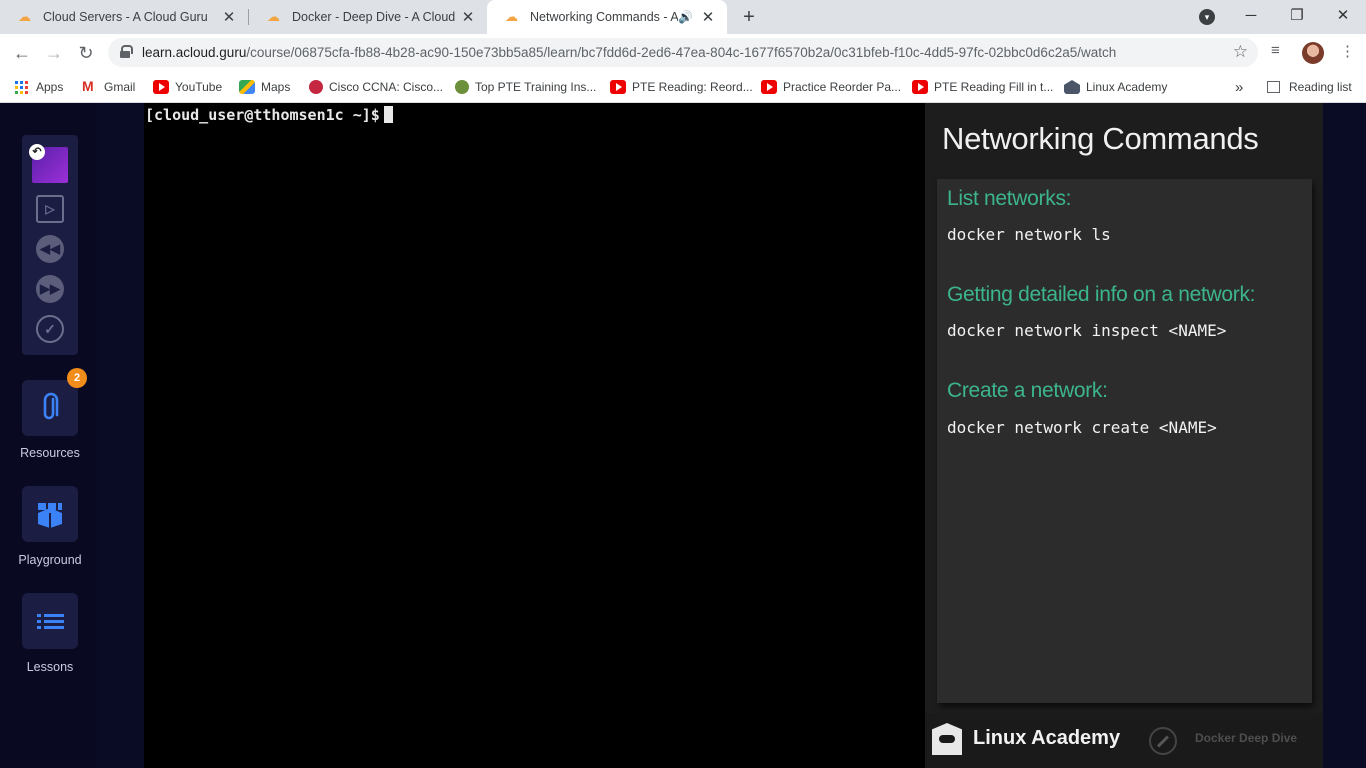 The height and width of the screenshot is (768, 1366). What do you see at coordinates (1251, 17) in the screenshot?
I see `minimize-icon: ─` at bounding box center [1251, 17].